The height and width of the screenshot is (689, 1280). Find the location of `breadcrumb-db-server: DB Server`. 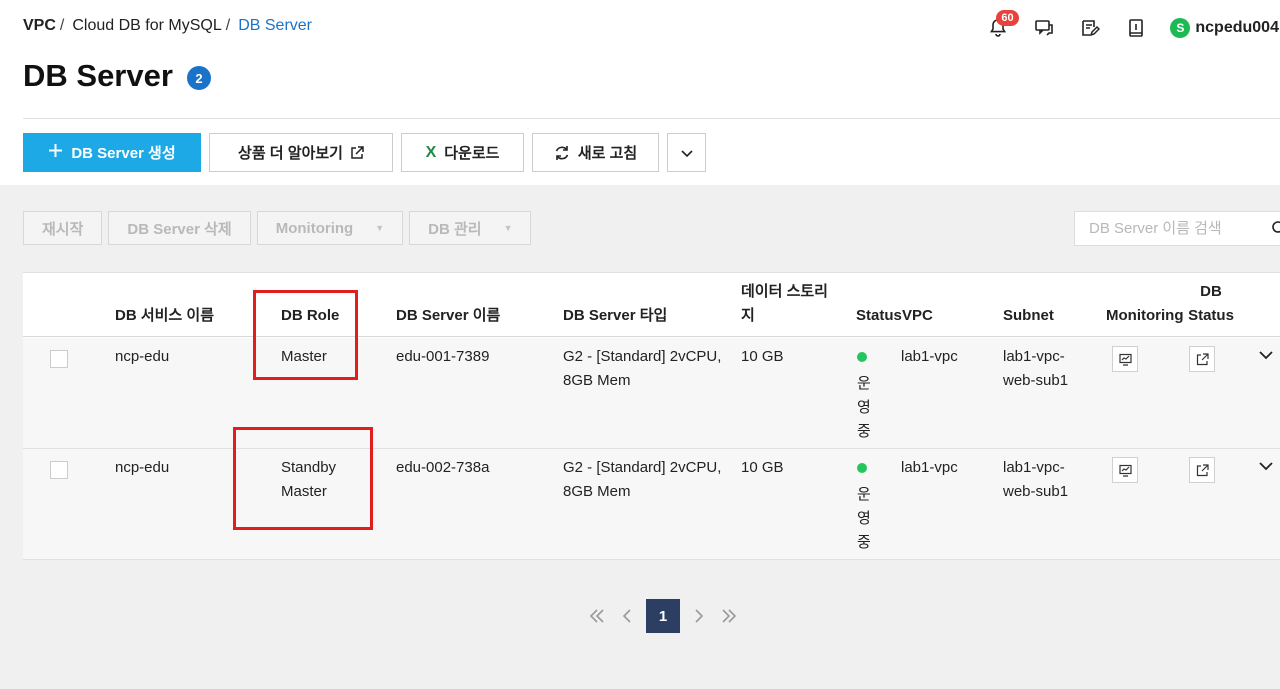

breadcrumb-db-server: DB Server is located at coordinates (275, 26).